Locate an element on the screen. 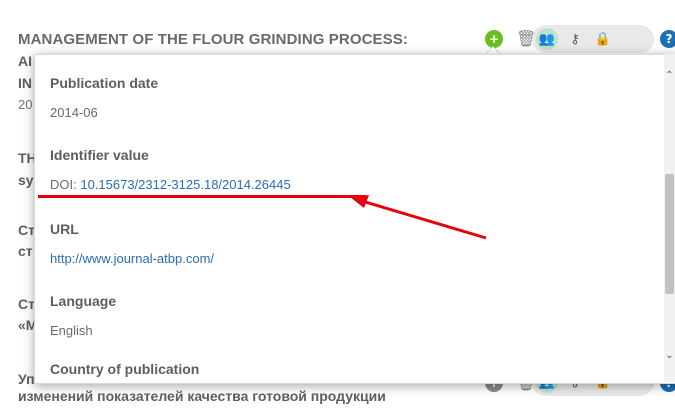 The image size is (675, 408). annotation-arrow is located at coordinates (418, 217).